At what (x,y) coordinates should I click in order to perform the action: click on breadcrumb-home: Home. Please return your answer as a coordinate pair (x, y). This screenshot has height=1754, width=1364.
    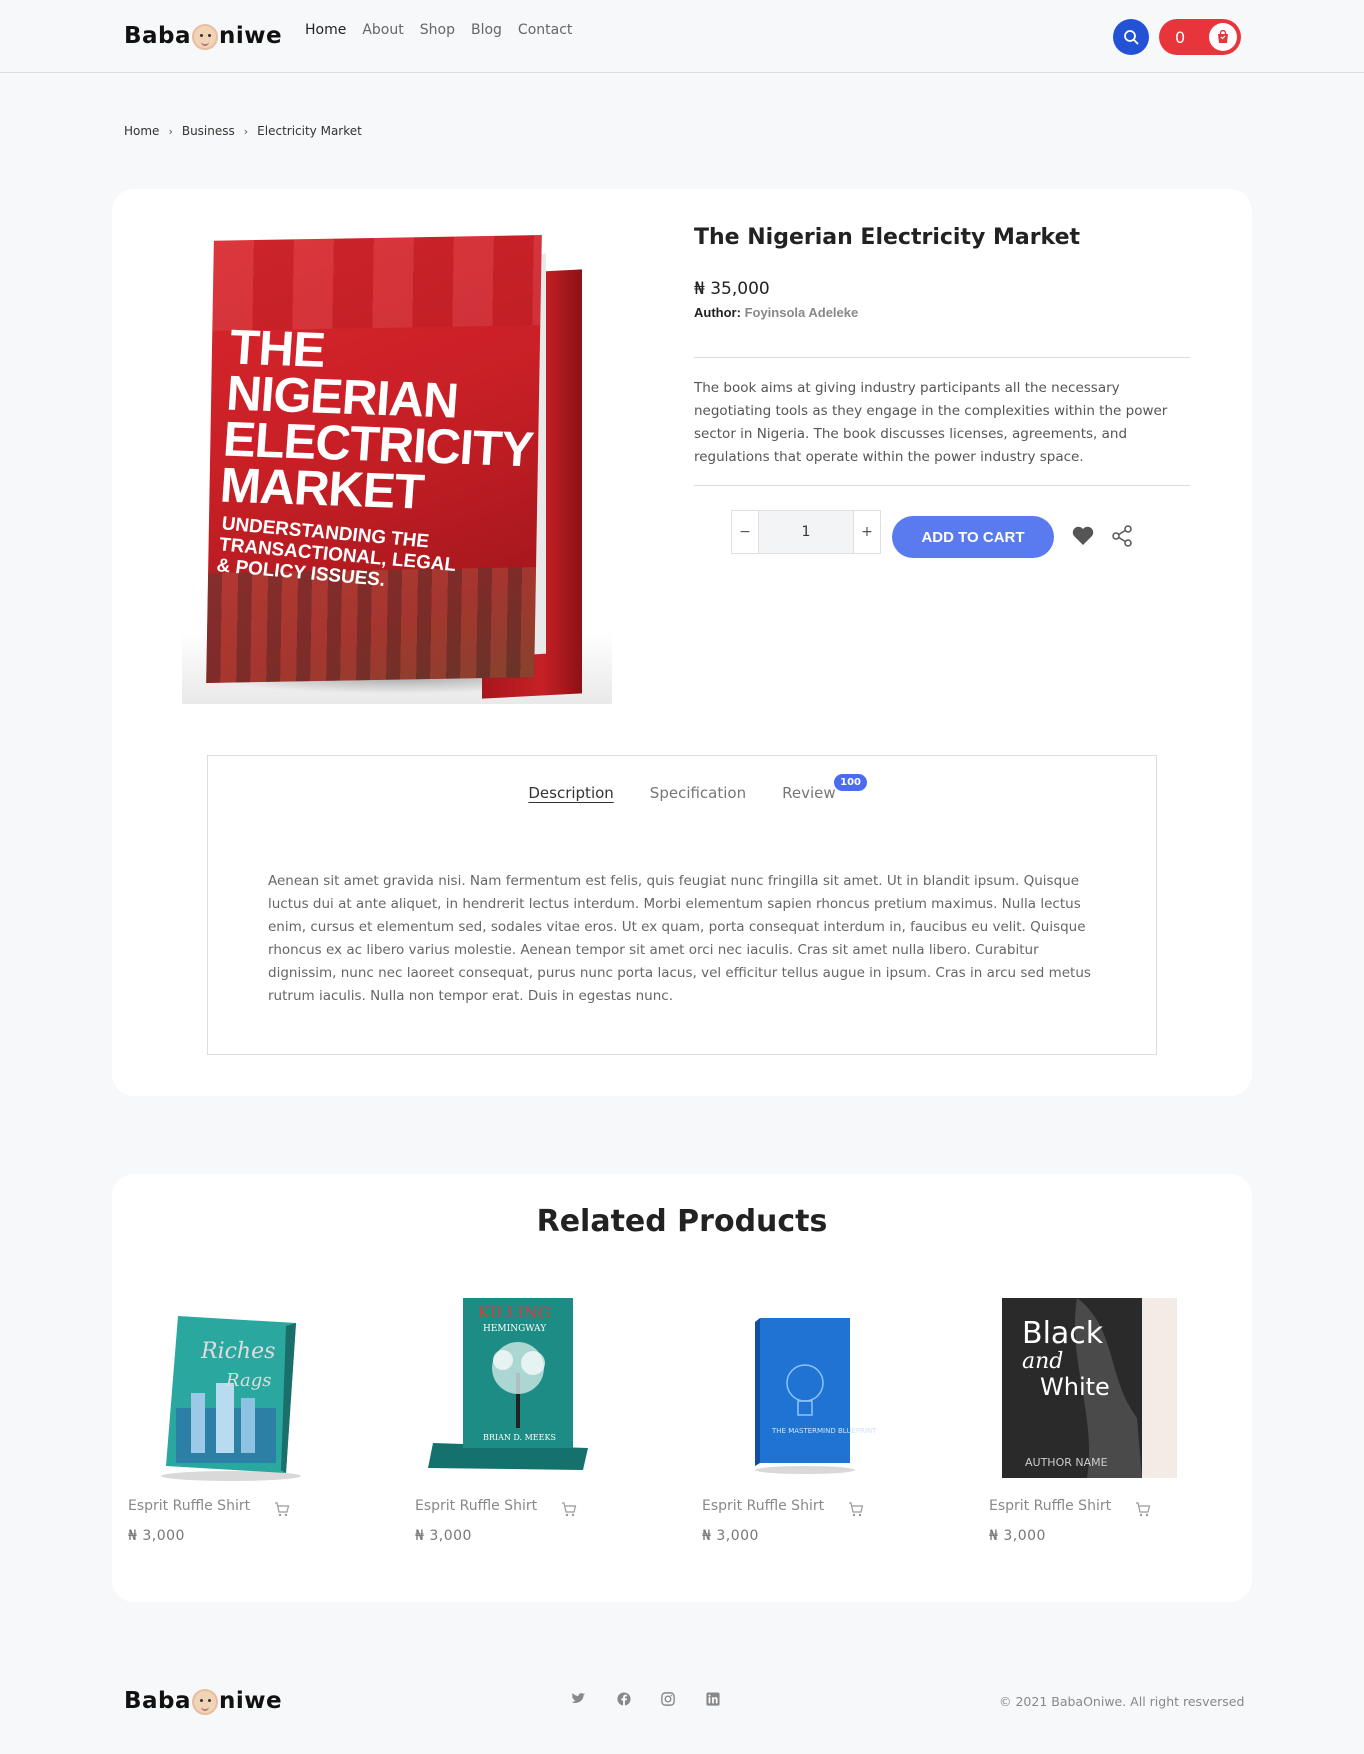
    Looking at the image, I should click on (141, 131).